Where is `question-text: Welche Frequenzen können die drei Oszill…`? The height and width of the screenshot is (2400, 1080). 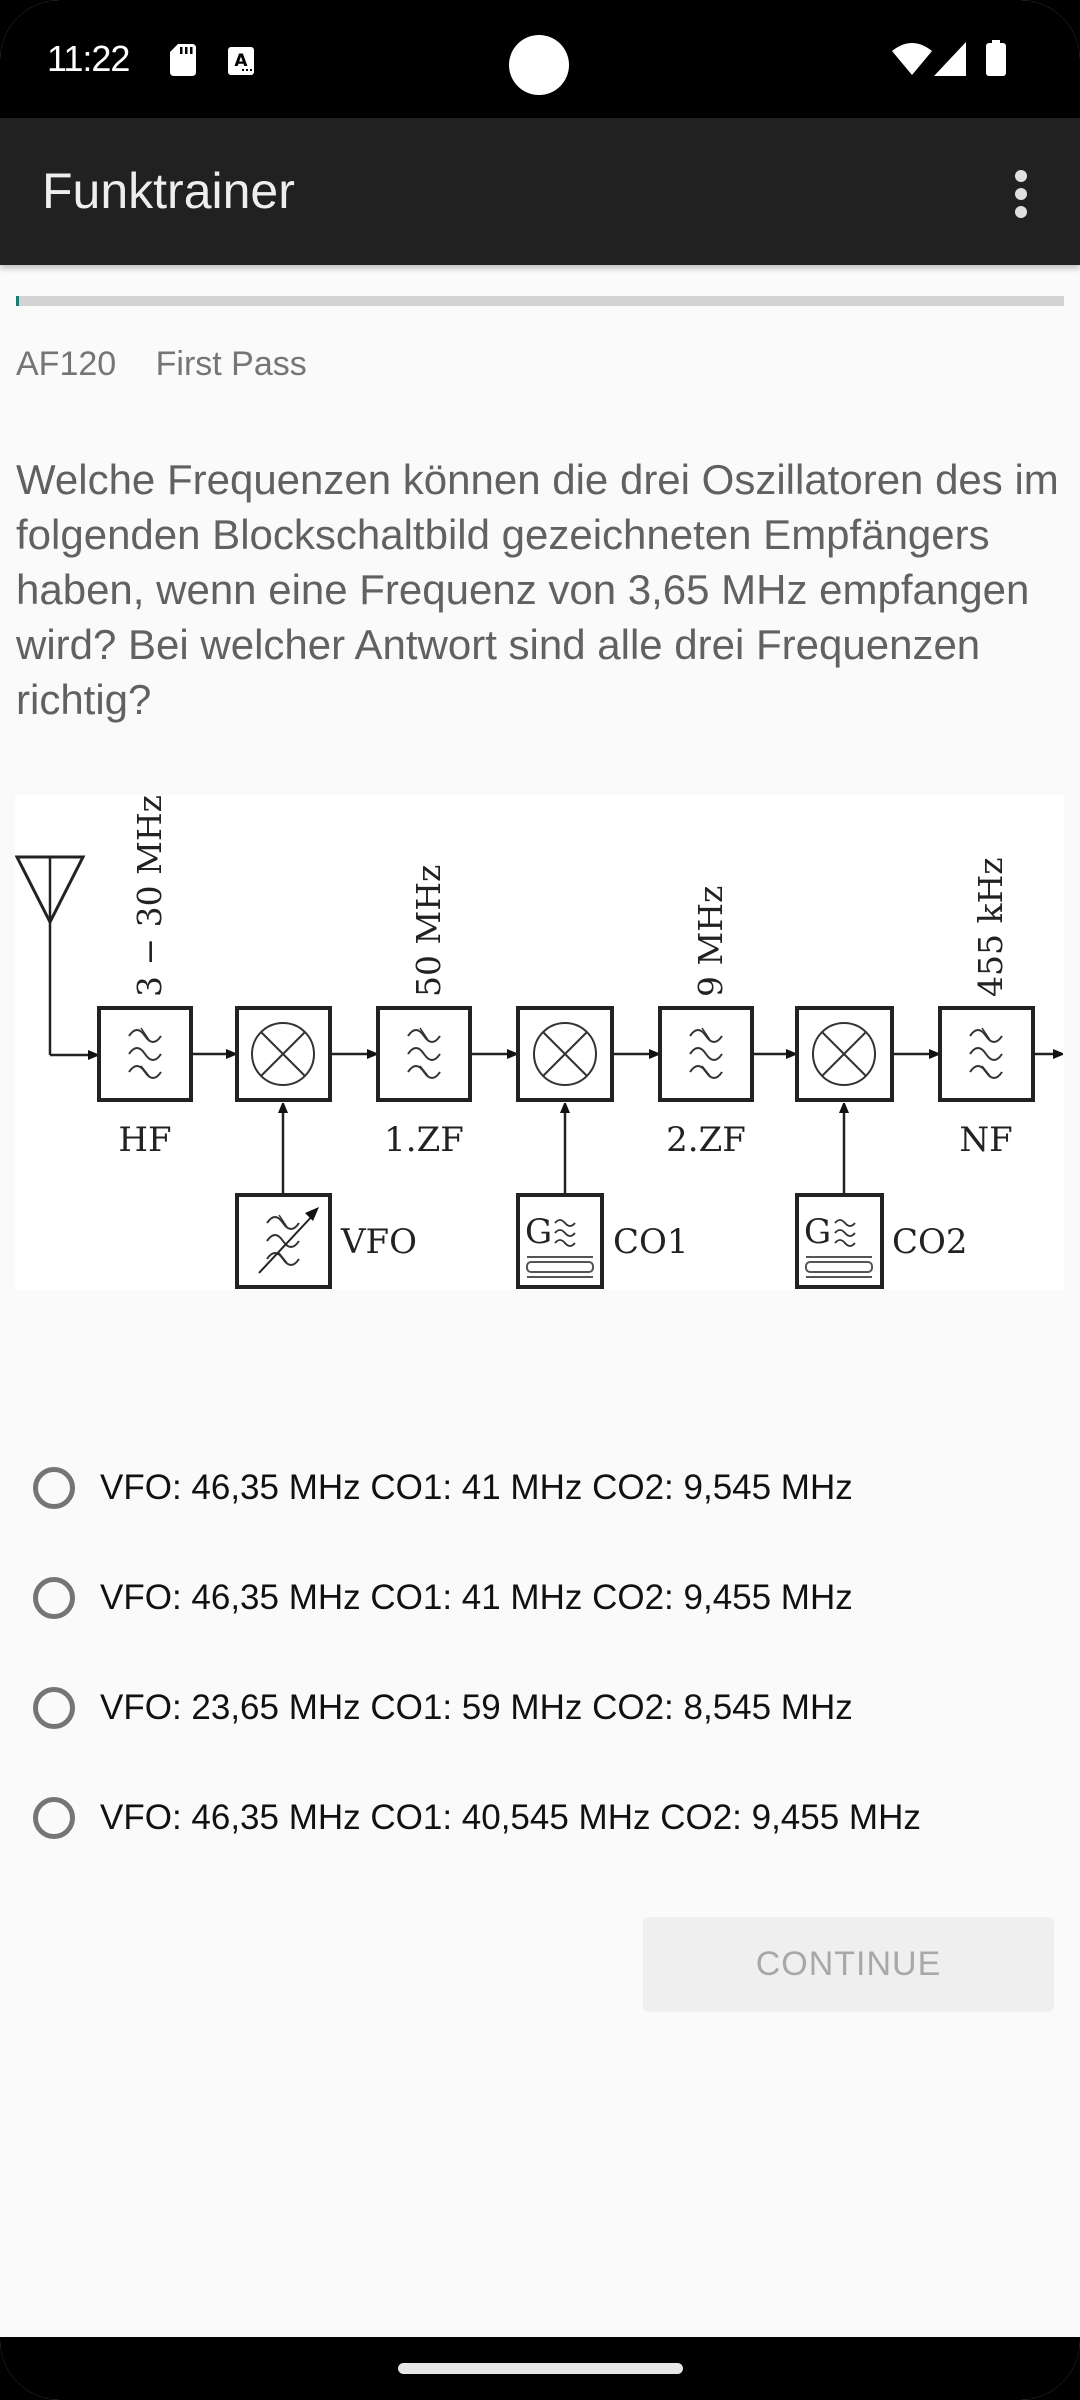
question-text: Welche Frequenzen können die drei Oszill… is located at coordinates (537, 589).